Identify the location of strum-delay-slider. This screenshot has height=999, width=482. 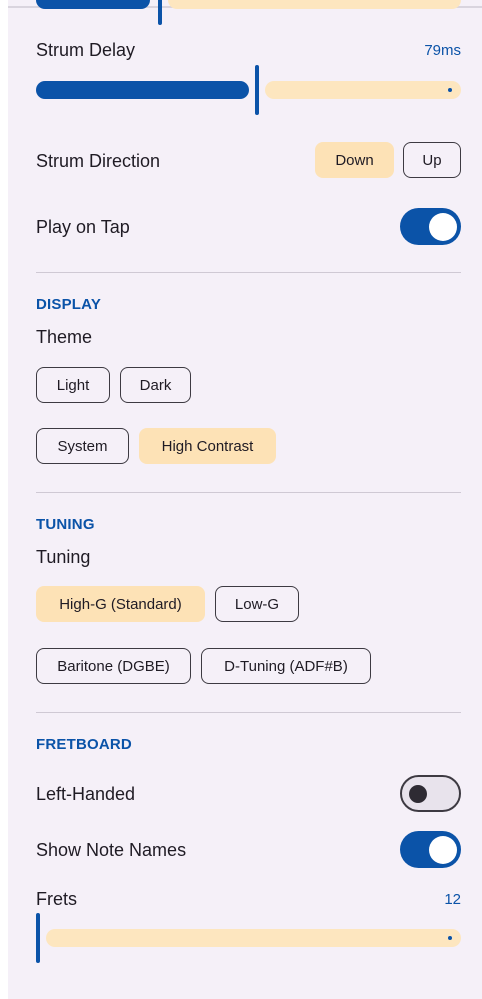
(248, 90).